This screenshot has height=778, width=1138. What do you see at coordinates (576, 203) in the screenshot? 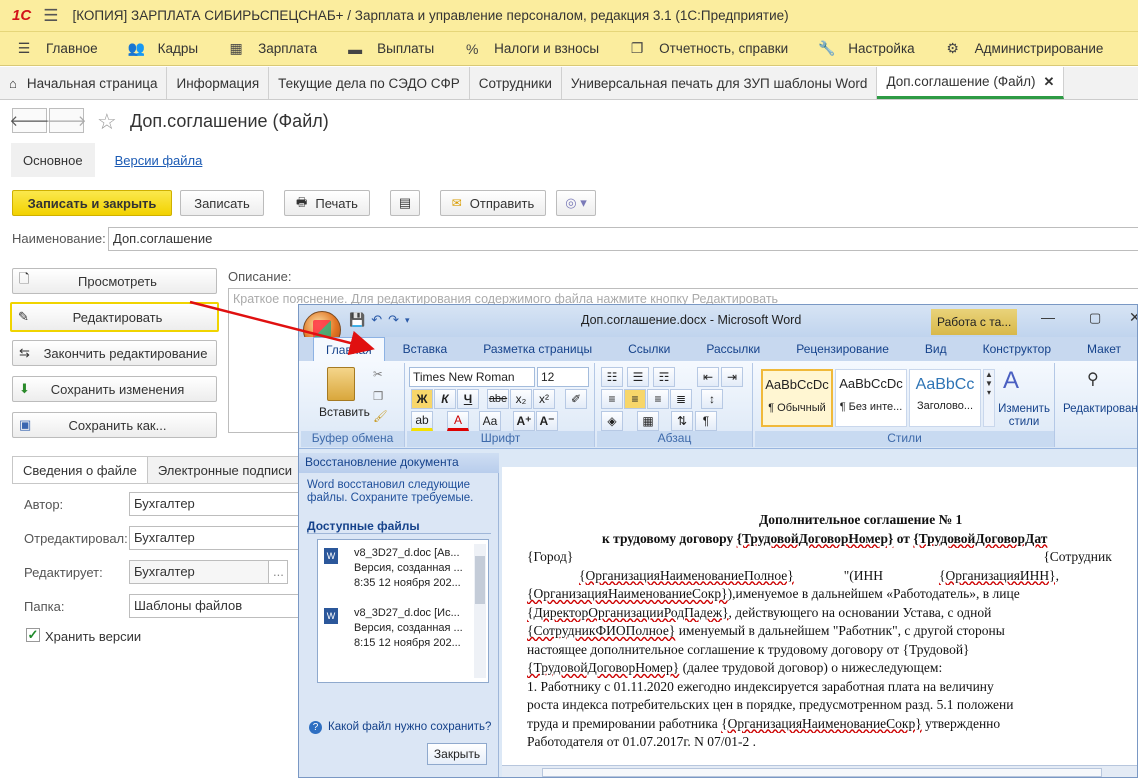
I see `more-actions-button: ◎ ▾` at bounding box center [576, 203].